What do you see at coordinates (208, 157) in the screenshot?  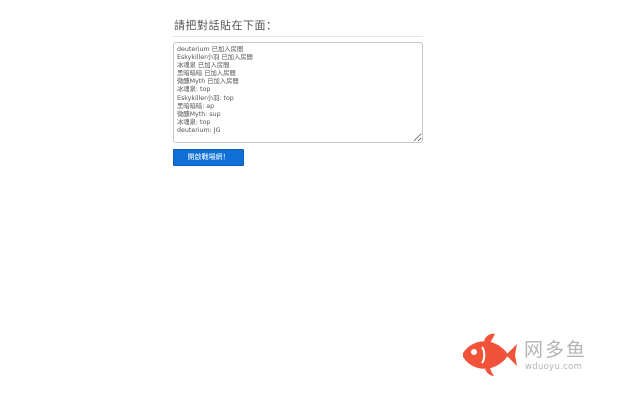 I see `start-button: 開啟戰場網！` at bounding box center [208, 157].